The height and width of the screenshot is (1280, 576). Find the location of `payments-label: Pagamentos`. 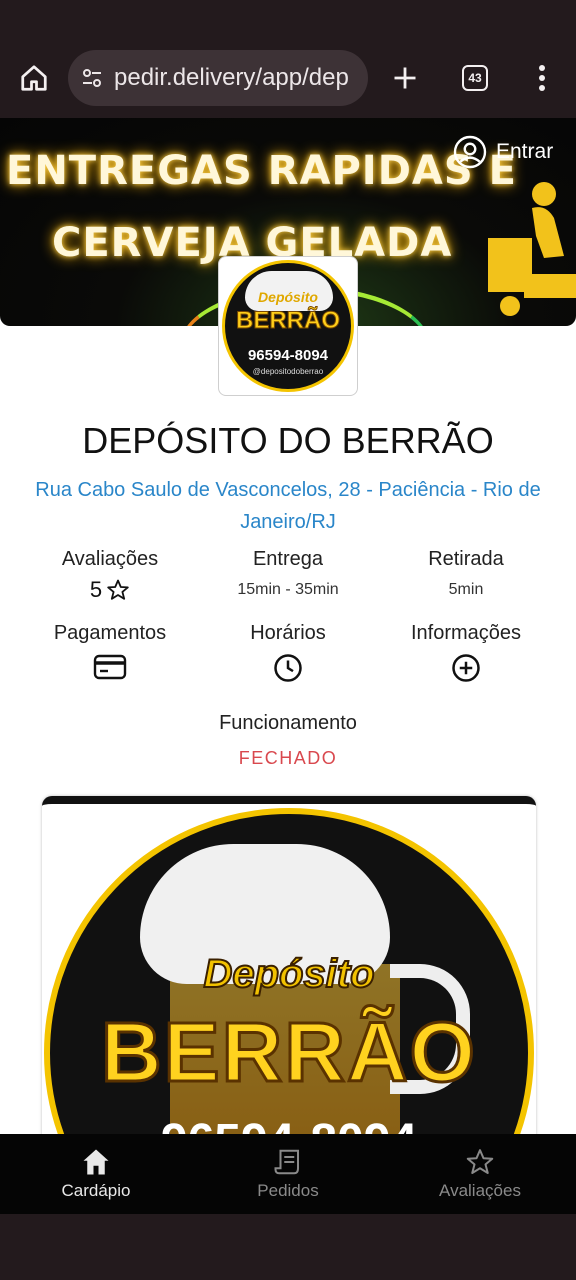

payments-label: Pagamentos is located at coordinates (110, 633).